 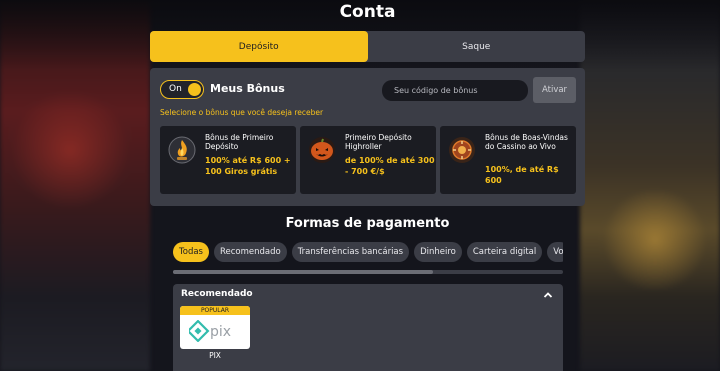 What do you see at coordinates (259, 46) in the screenshot?
I see `tab-deposit: Depósito` at bounding box center [259, 46].